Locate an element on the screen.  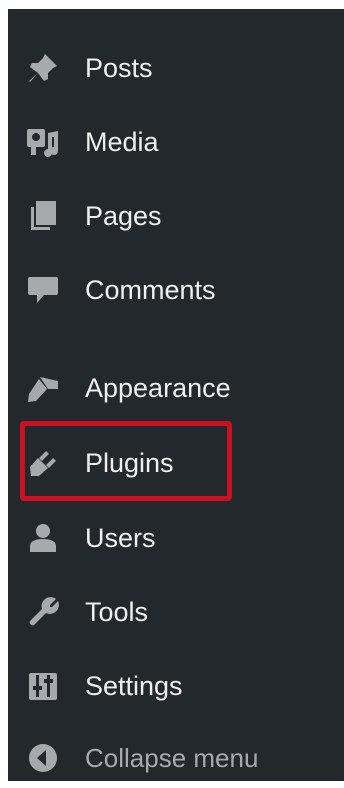
menu-item-settings: Settings is located at coordinates (176, 685).